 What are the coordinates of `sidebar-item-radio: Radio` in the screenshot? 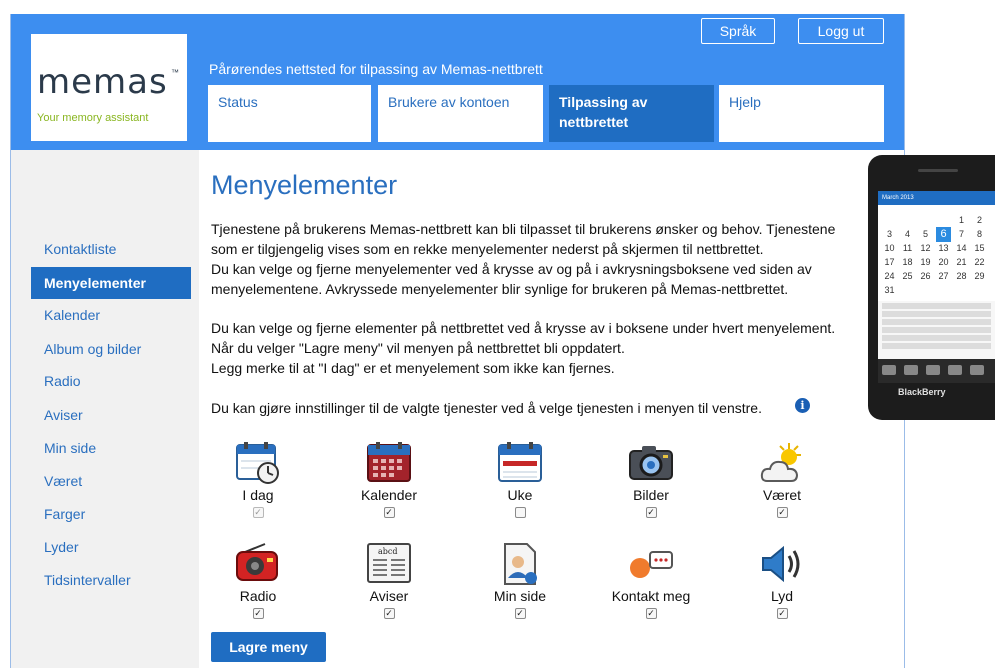 It's located at (111, 381).